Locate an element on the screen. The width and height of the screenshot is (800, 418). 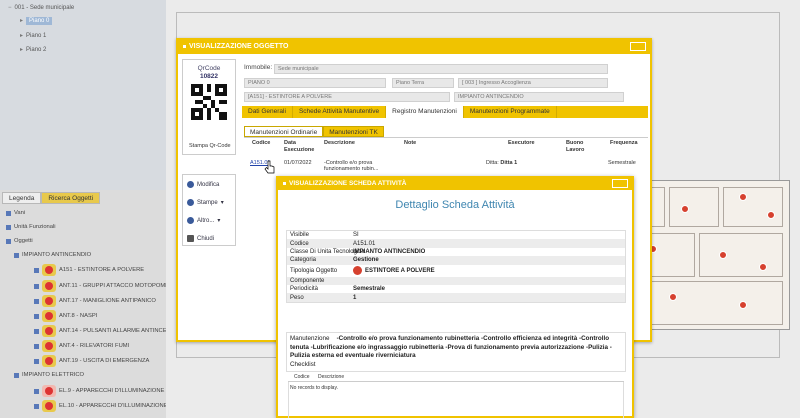
legend-row: ANT.8 - NASPI is located at coordinates (65, 316).